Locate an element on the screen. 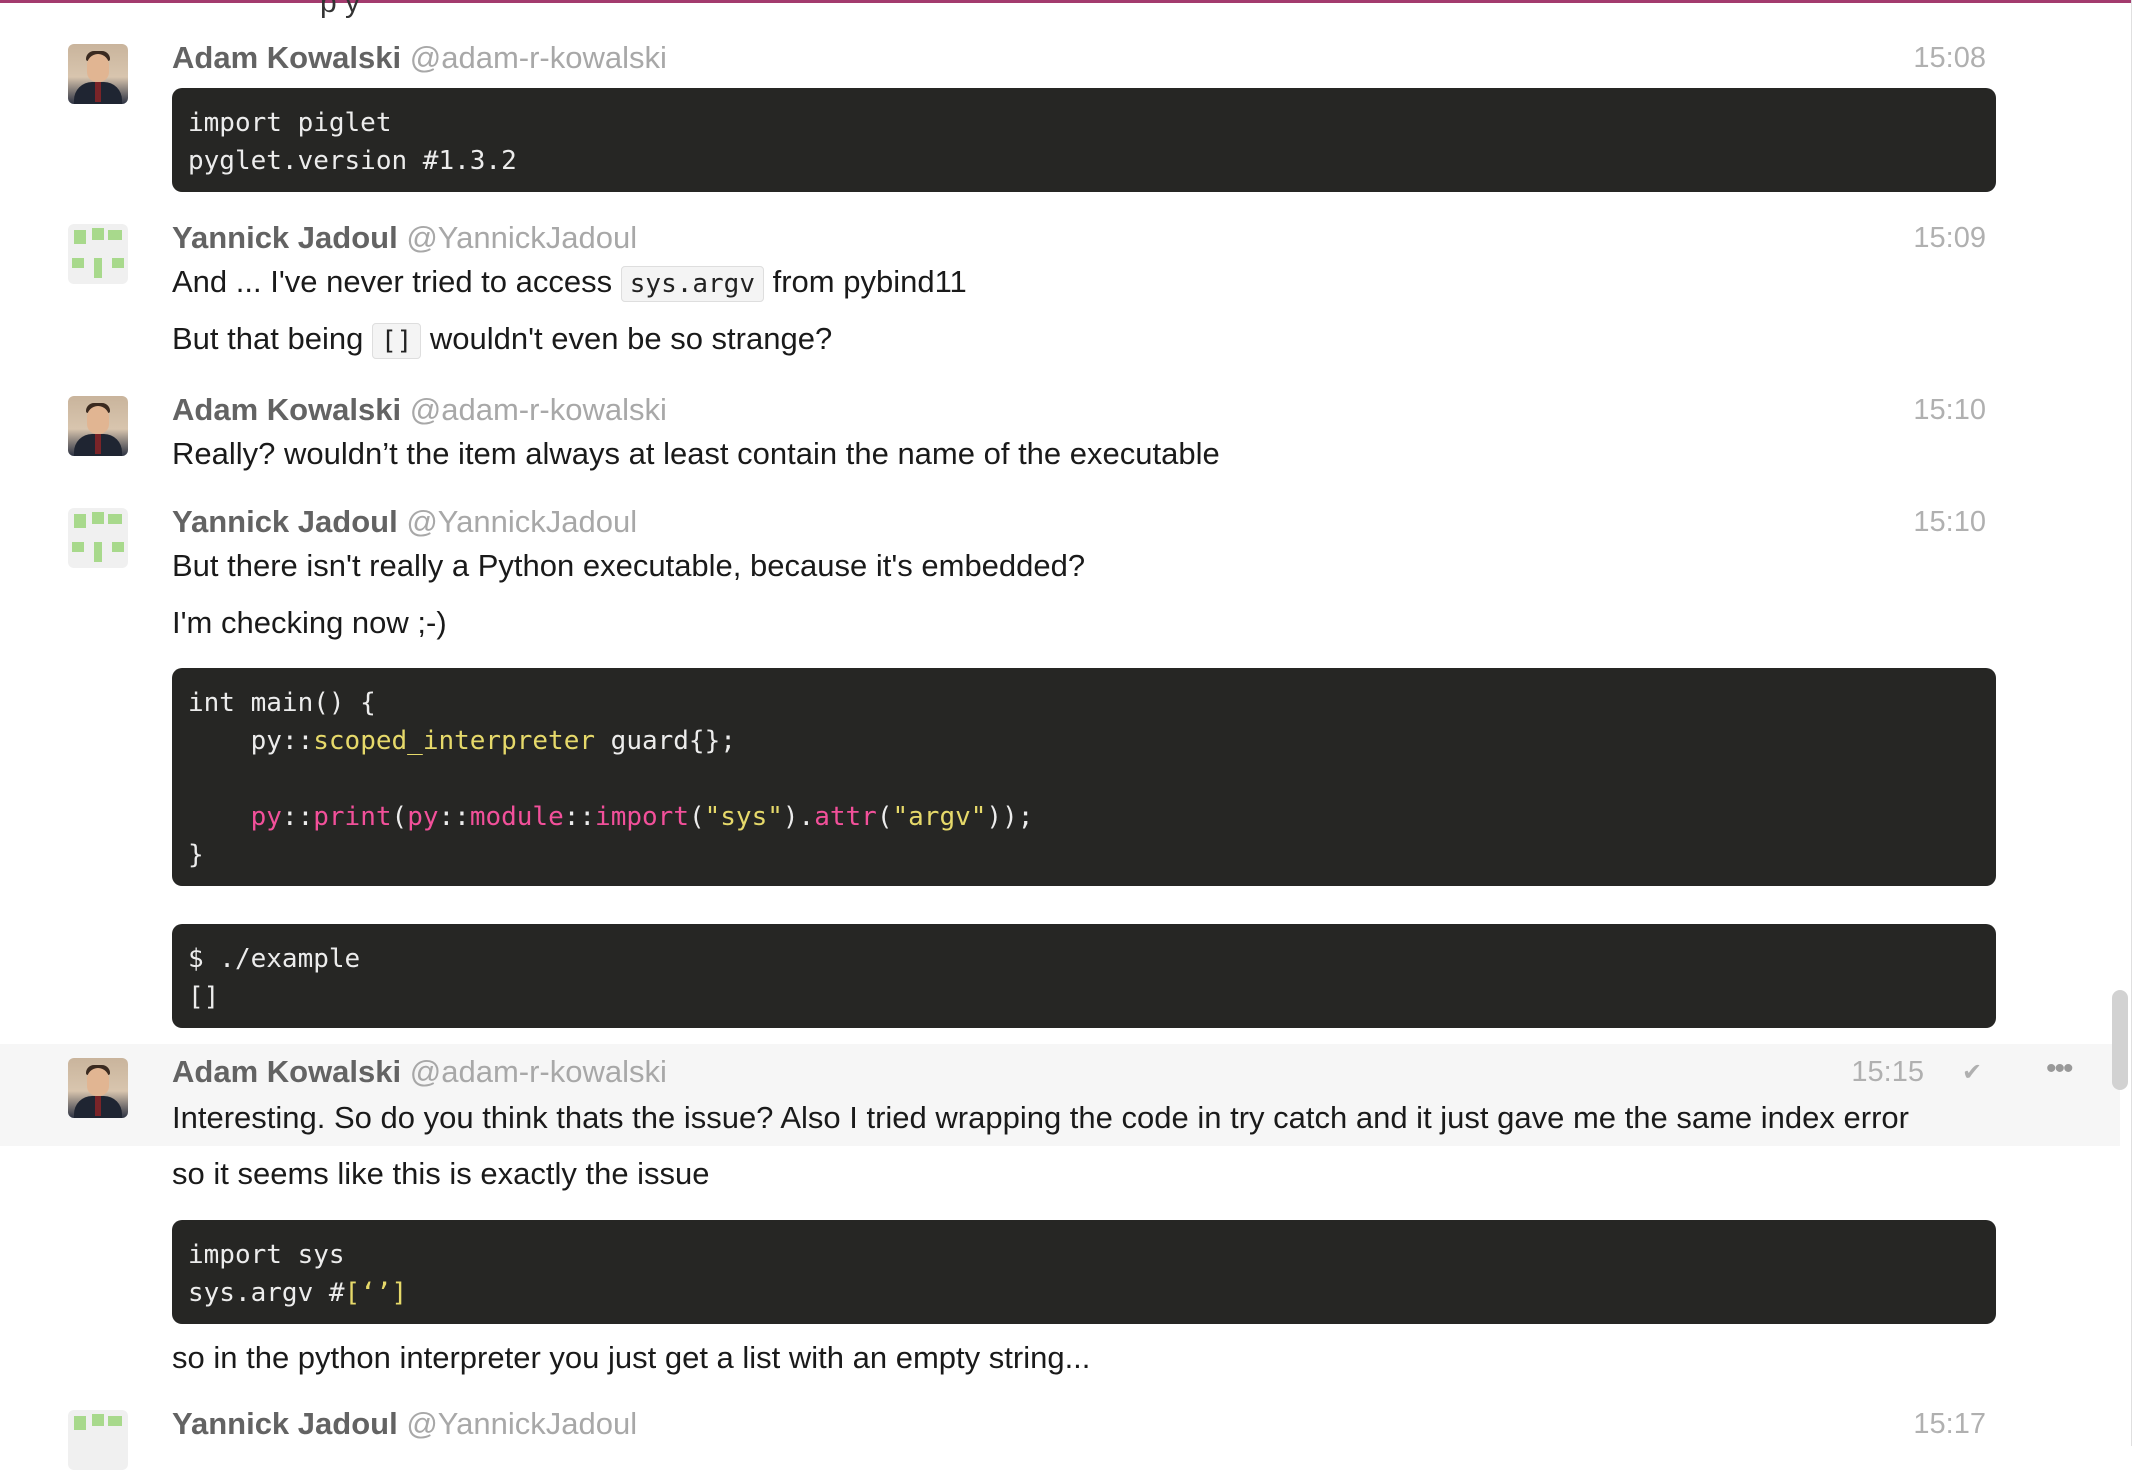 This screenshot has width=2132, height=1470. text-segment: from pybind11 is located at coordinates (869, 281).